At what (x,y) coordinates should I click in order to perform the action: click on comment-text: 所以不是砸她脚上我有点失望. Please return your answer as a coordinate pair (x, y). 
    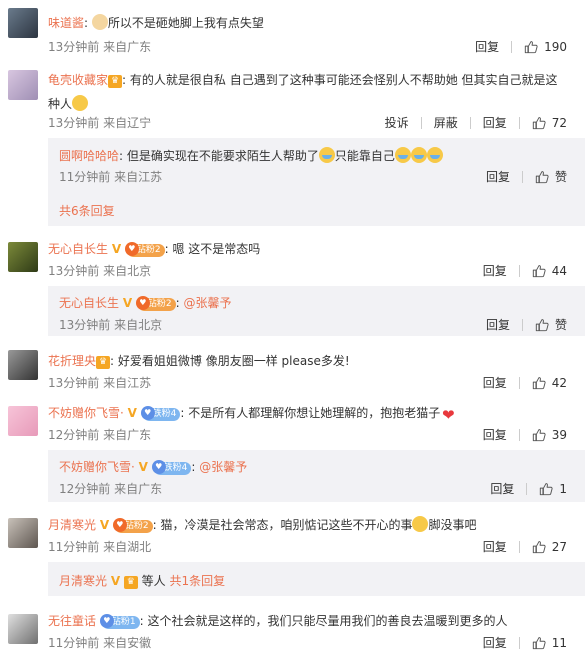
    Looking at the image, I should click on (185, 23).